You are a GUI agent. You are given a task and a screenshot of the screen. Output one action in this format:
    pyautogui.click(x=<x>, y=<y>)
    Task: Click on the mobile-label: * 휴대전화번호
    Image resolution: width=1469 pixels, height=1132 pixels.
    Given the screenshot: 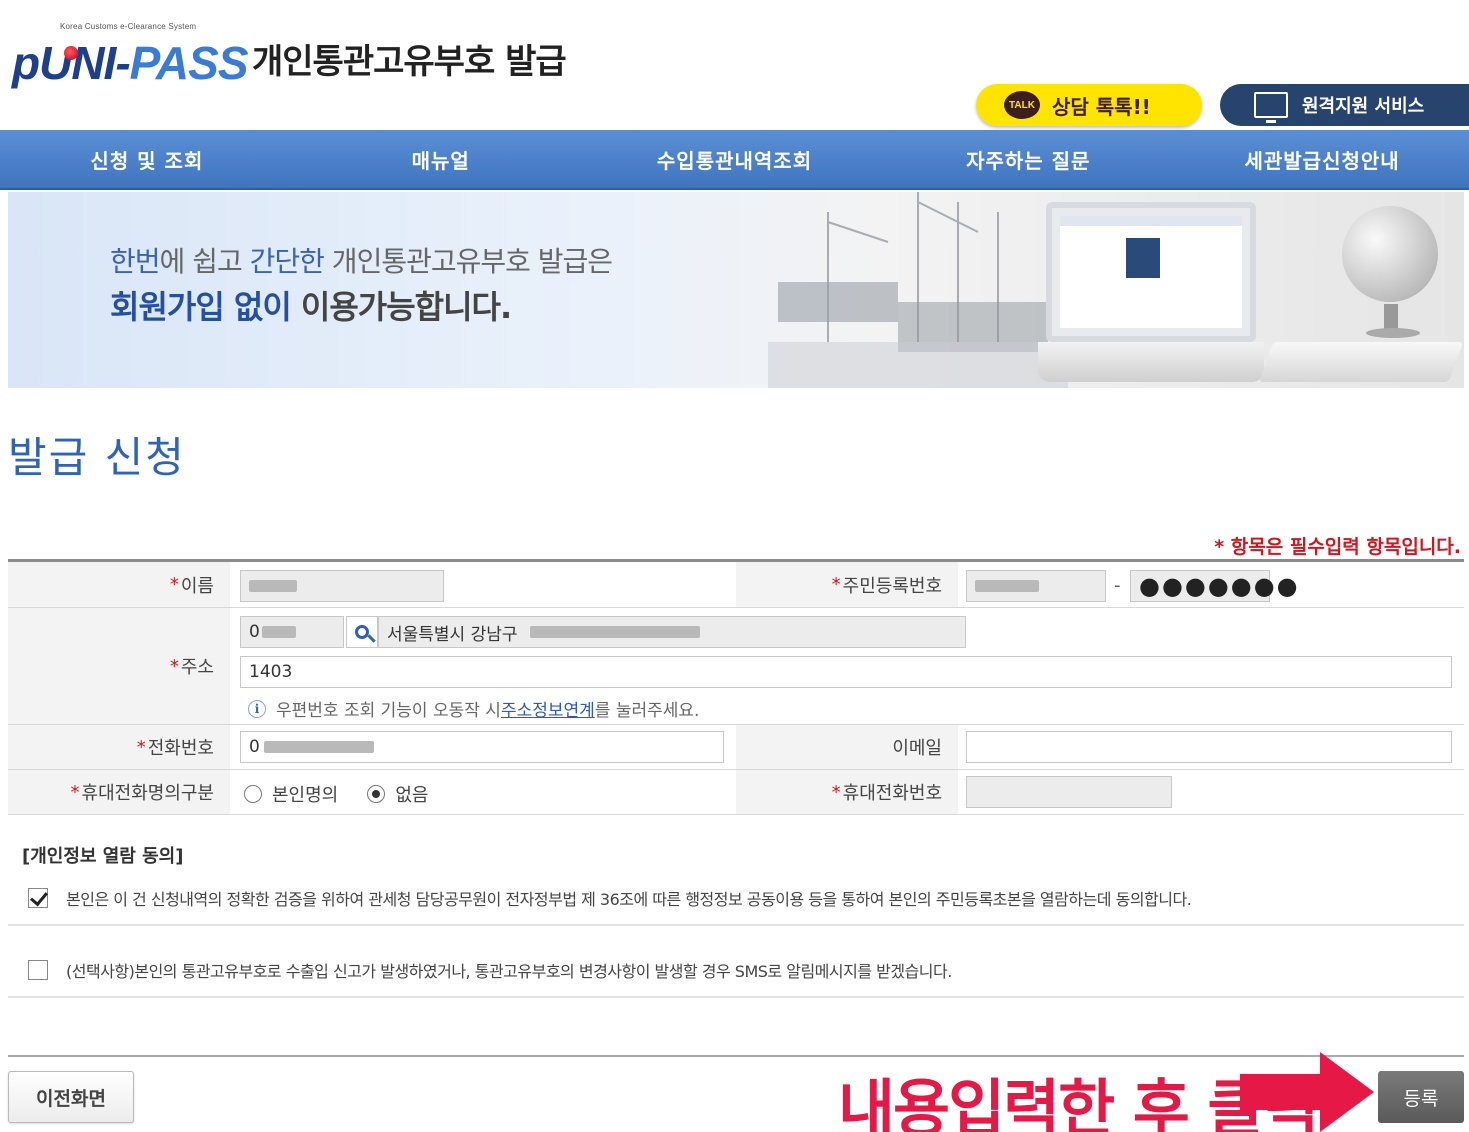 What is the action you would take?
    pyautogui.click(x=847, y=792)
    